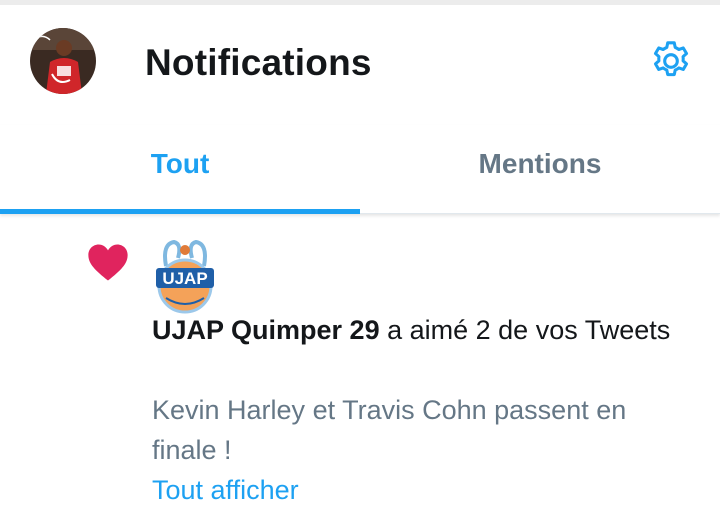 This screenshot has height=532, width=720. I want to click on notification-action: a aimé 2 de vos Tweets, so click(529, 330).